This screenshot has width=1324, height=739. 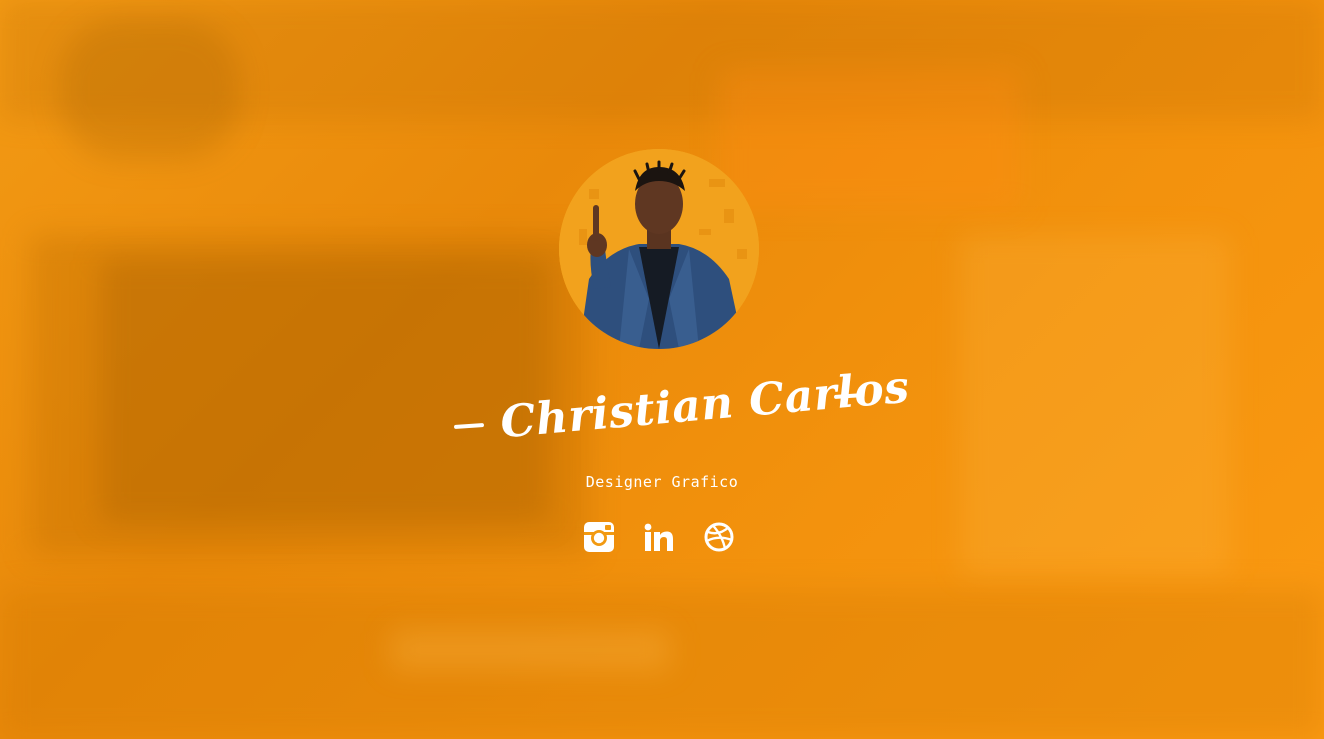 I want to click on avatar, so click(x=659, y=249).